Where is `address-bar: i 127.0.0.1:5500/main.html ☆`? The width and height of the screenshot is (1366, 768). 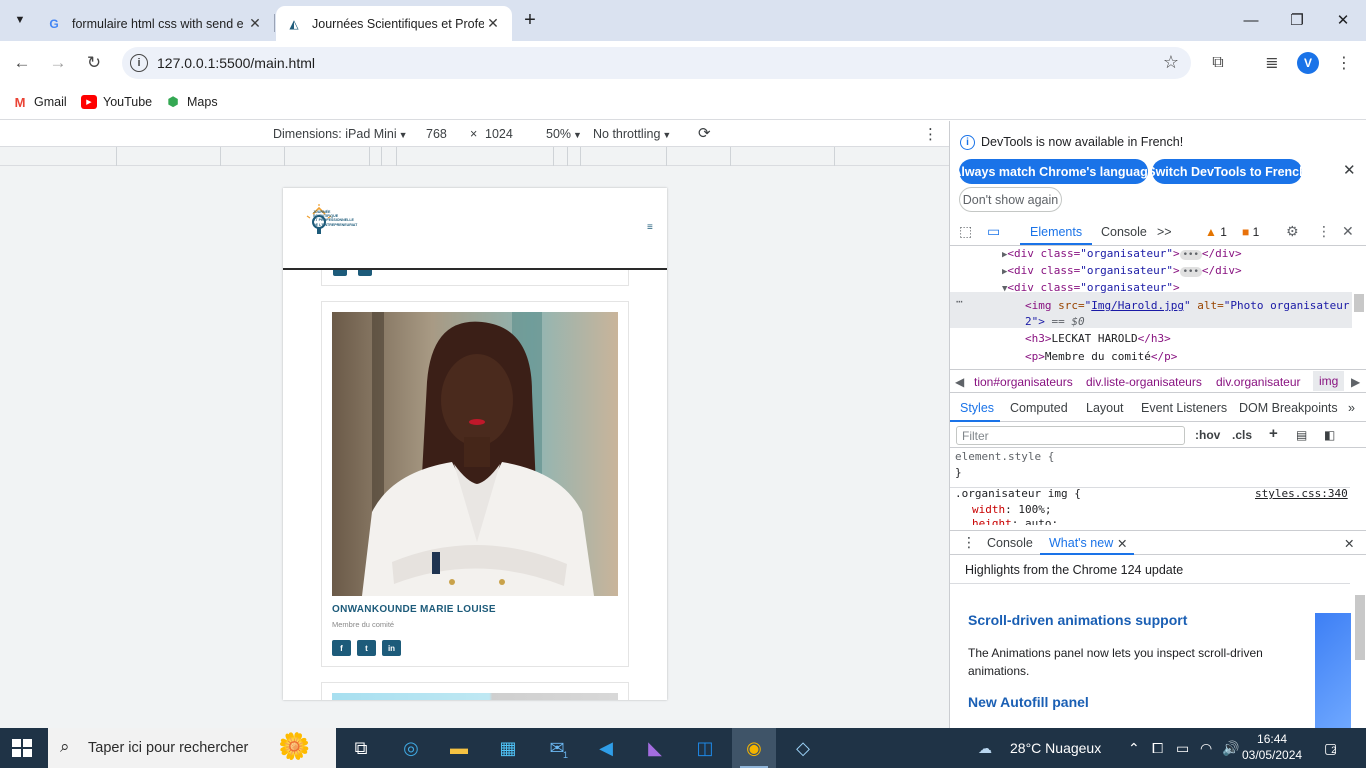 address-bar: i 127.0.0.1:5500/main.html ☆ is located at coordinates (656, 63).